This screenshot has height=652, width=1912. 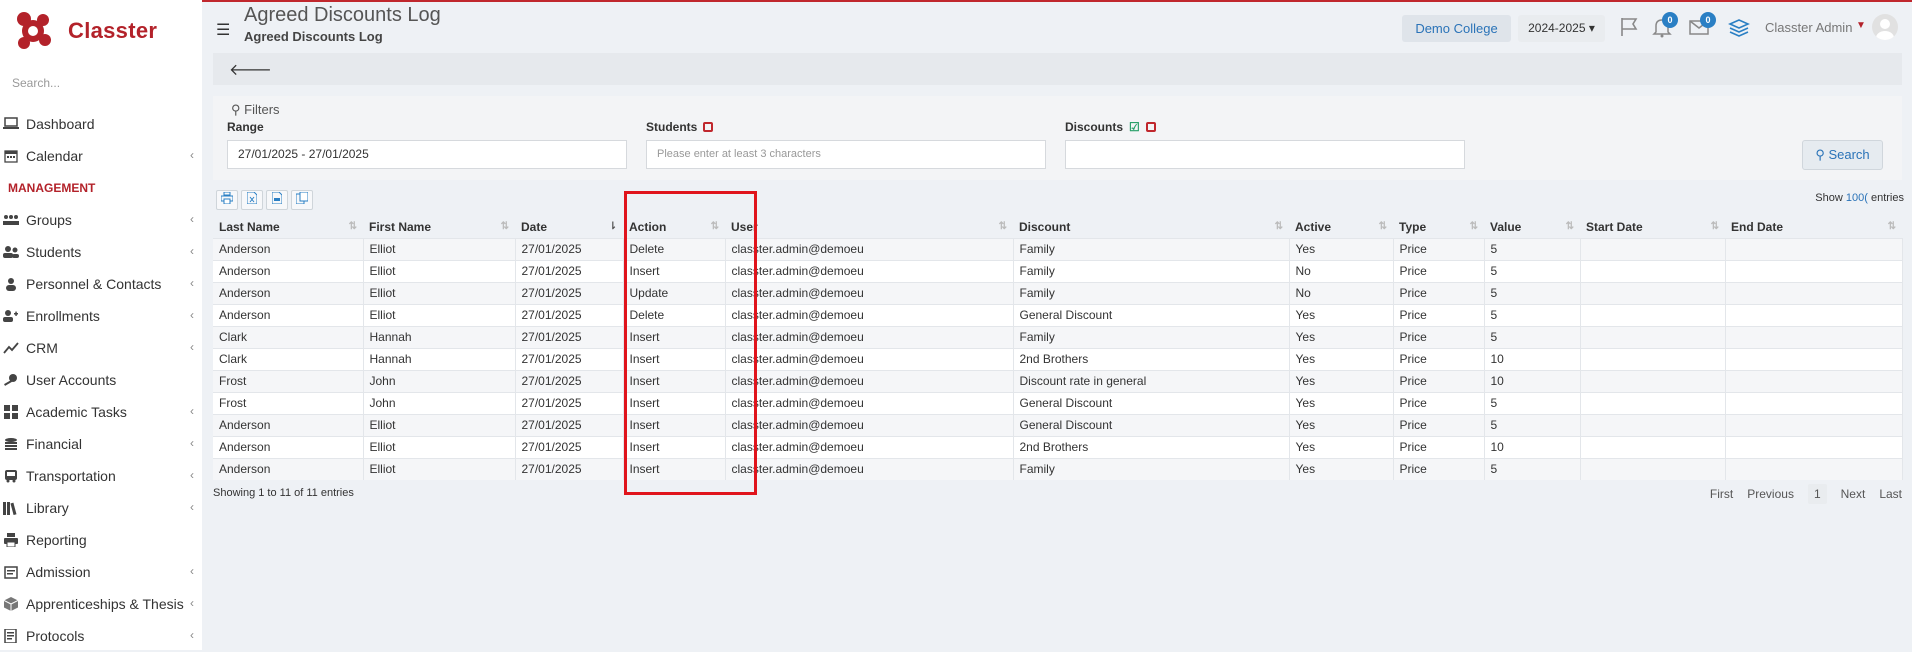 What do you see at coordinates (1151, 402) in the screenshot?
I see `cell-discount: General Discount` at bounding box center [1151, 402].